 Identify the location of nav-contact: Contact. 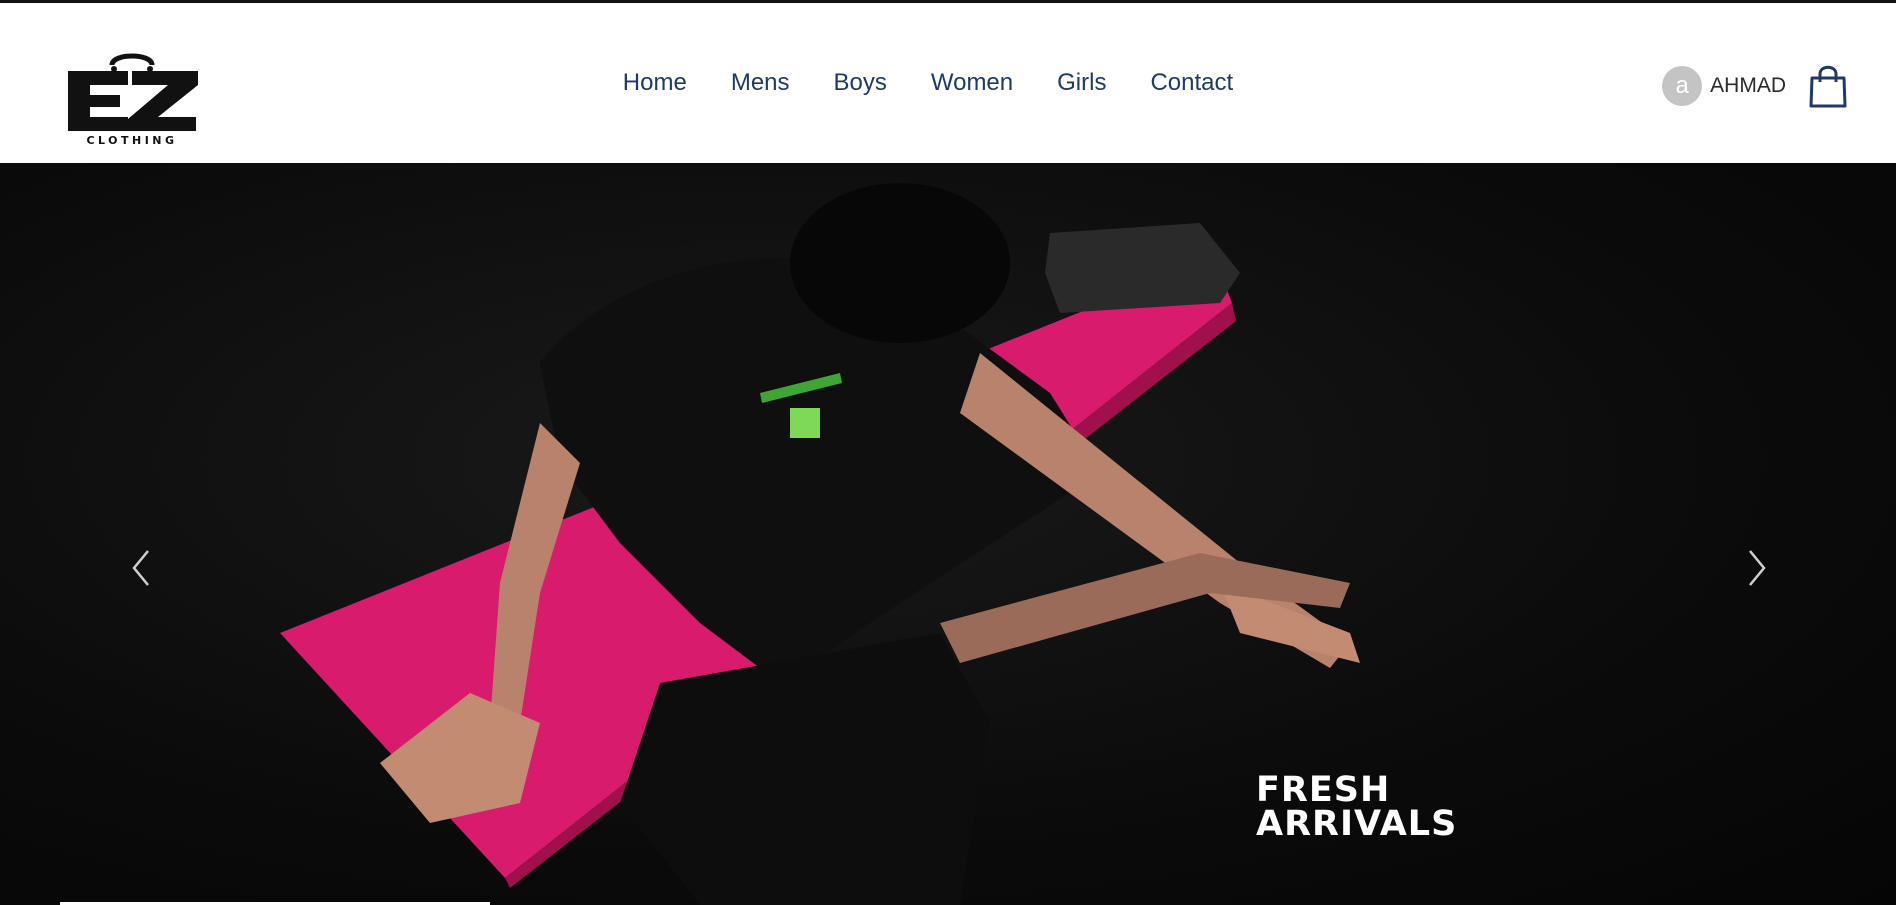
(1191, 83).